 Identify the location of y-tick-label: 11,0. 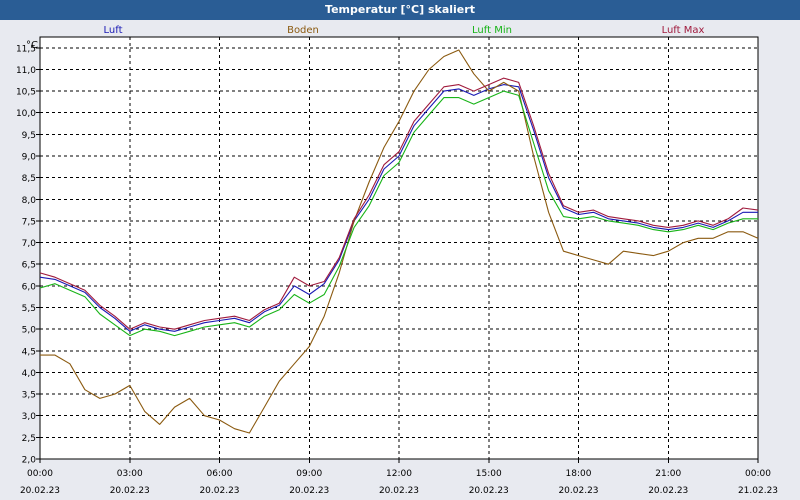
(26, 71).